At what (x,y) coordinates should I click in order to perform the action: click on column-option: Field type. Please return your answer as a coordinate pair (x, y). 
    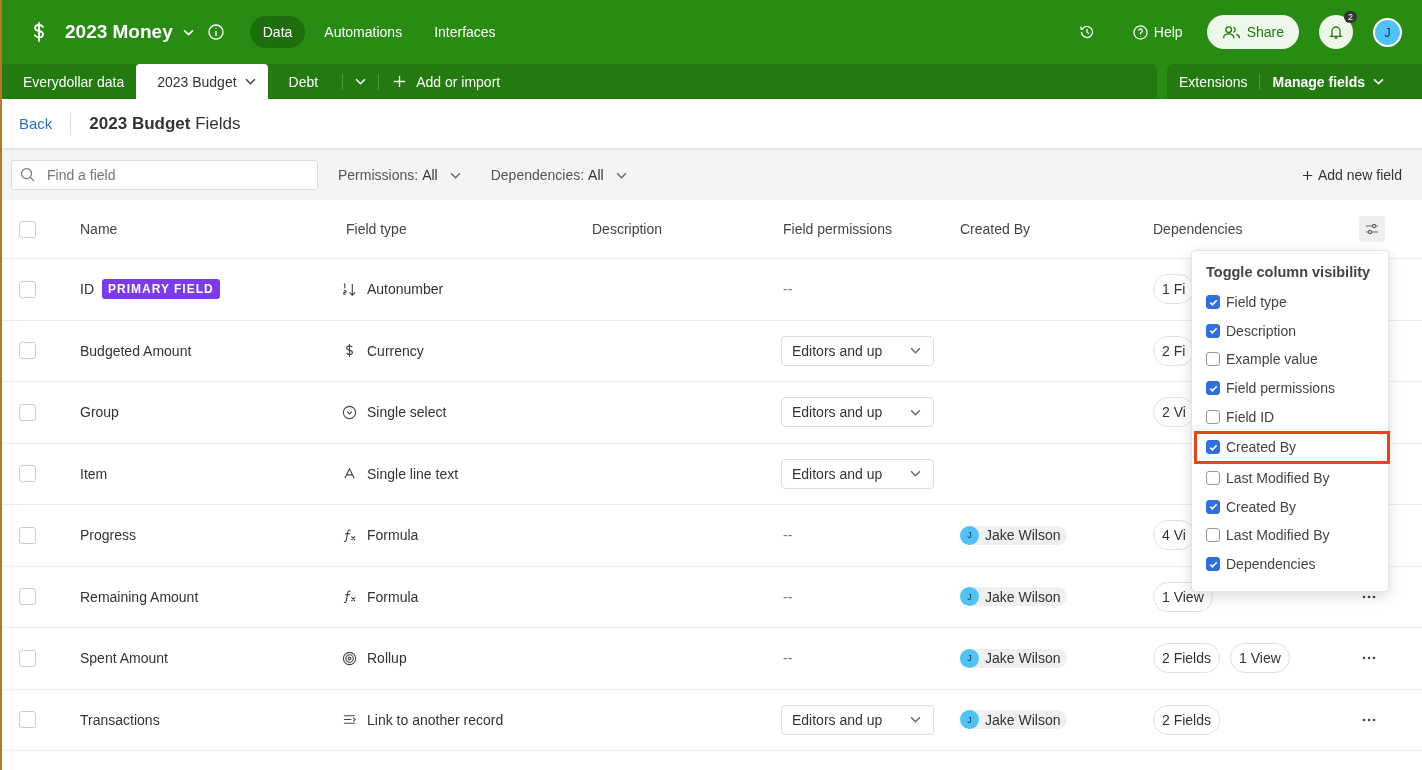
    Looking at the image, I should click on (1256, 302).